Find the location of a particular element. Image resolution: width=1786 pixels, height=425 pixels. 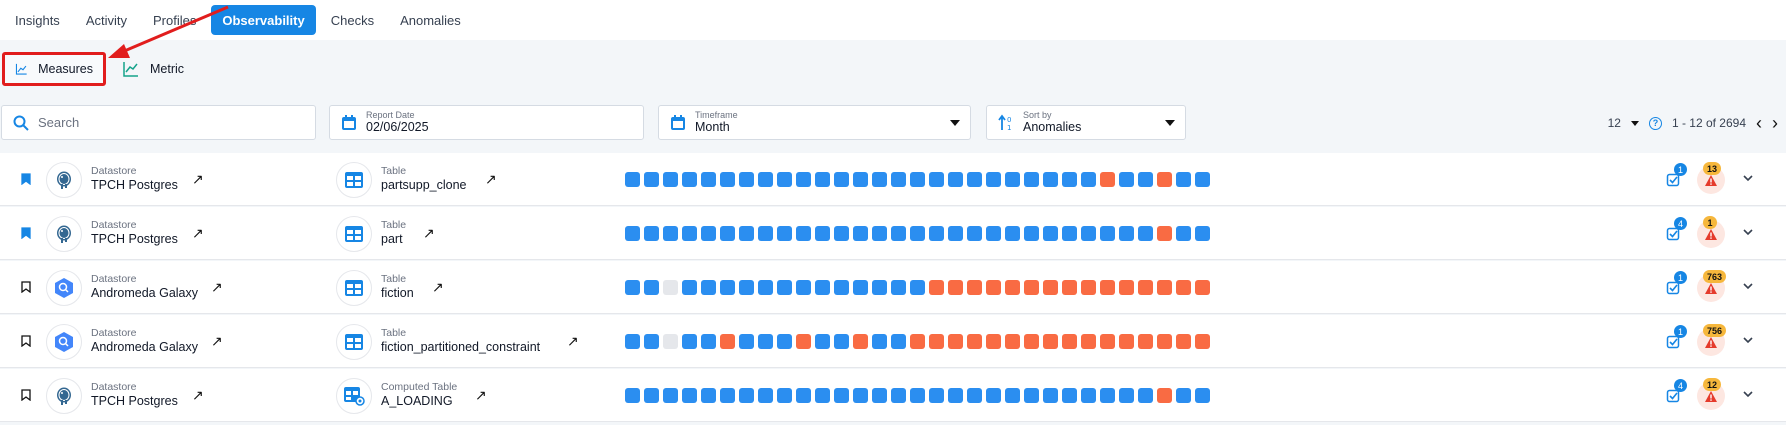

search-input is located at coordinates (171, 122).